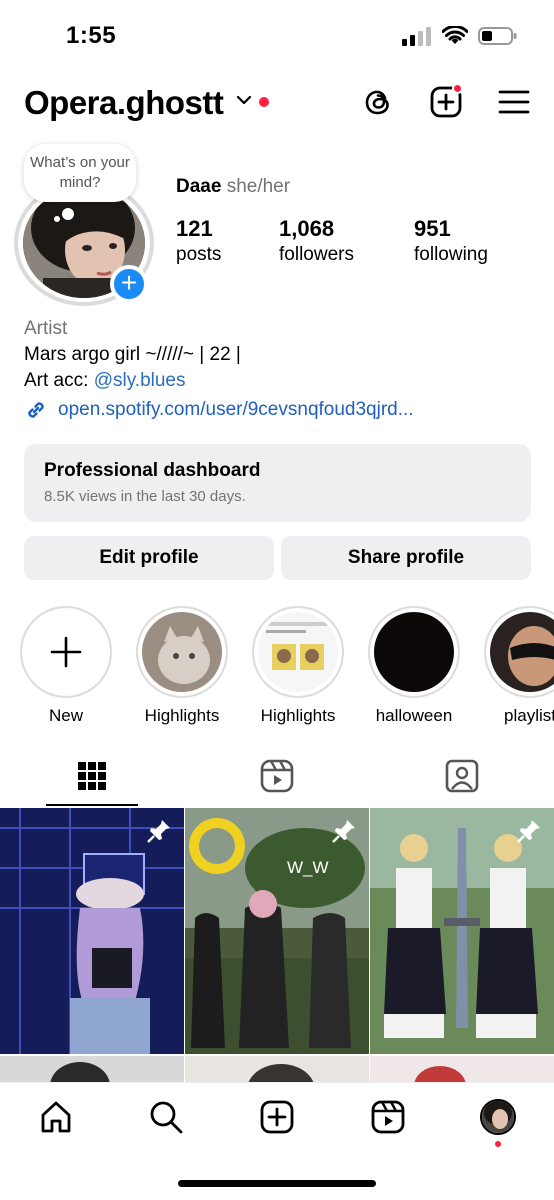 Image resolution: width=554 pixels, height=1200 pixels. What do you see at coordinates (56, 1117) in the screenshot?
I see `home-icon` at bounding box center [56, 1117].